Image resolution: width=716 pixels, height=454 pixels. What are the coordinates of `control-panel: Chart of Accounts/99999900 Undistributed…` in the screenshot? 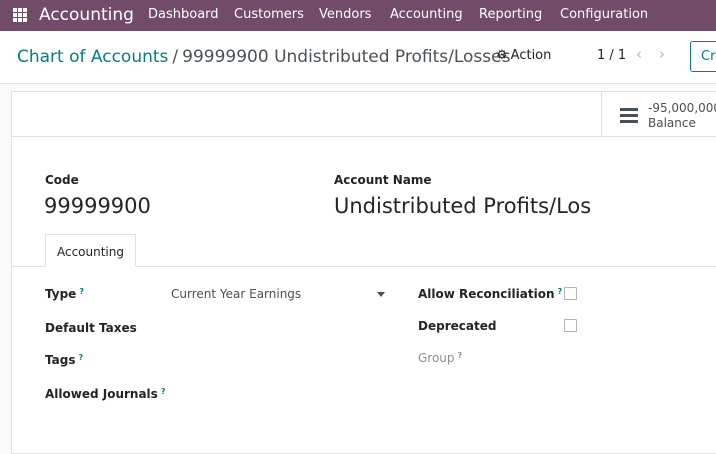 It's located at (358, 57).